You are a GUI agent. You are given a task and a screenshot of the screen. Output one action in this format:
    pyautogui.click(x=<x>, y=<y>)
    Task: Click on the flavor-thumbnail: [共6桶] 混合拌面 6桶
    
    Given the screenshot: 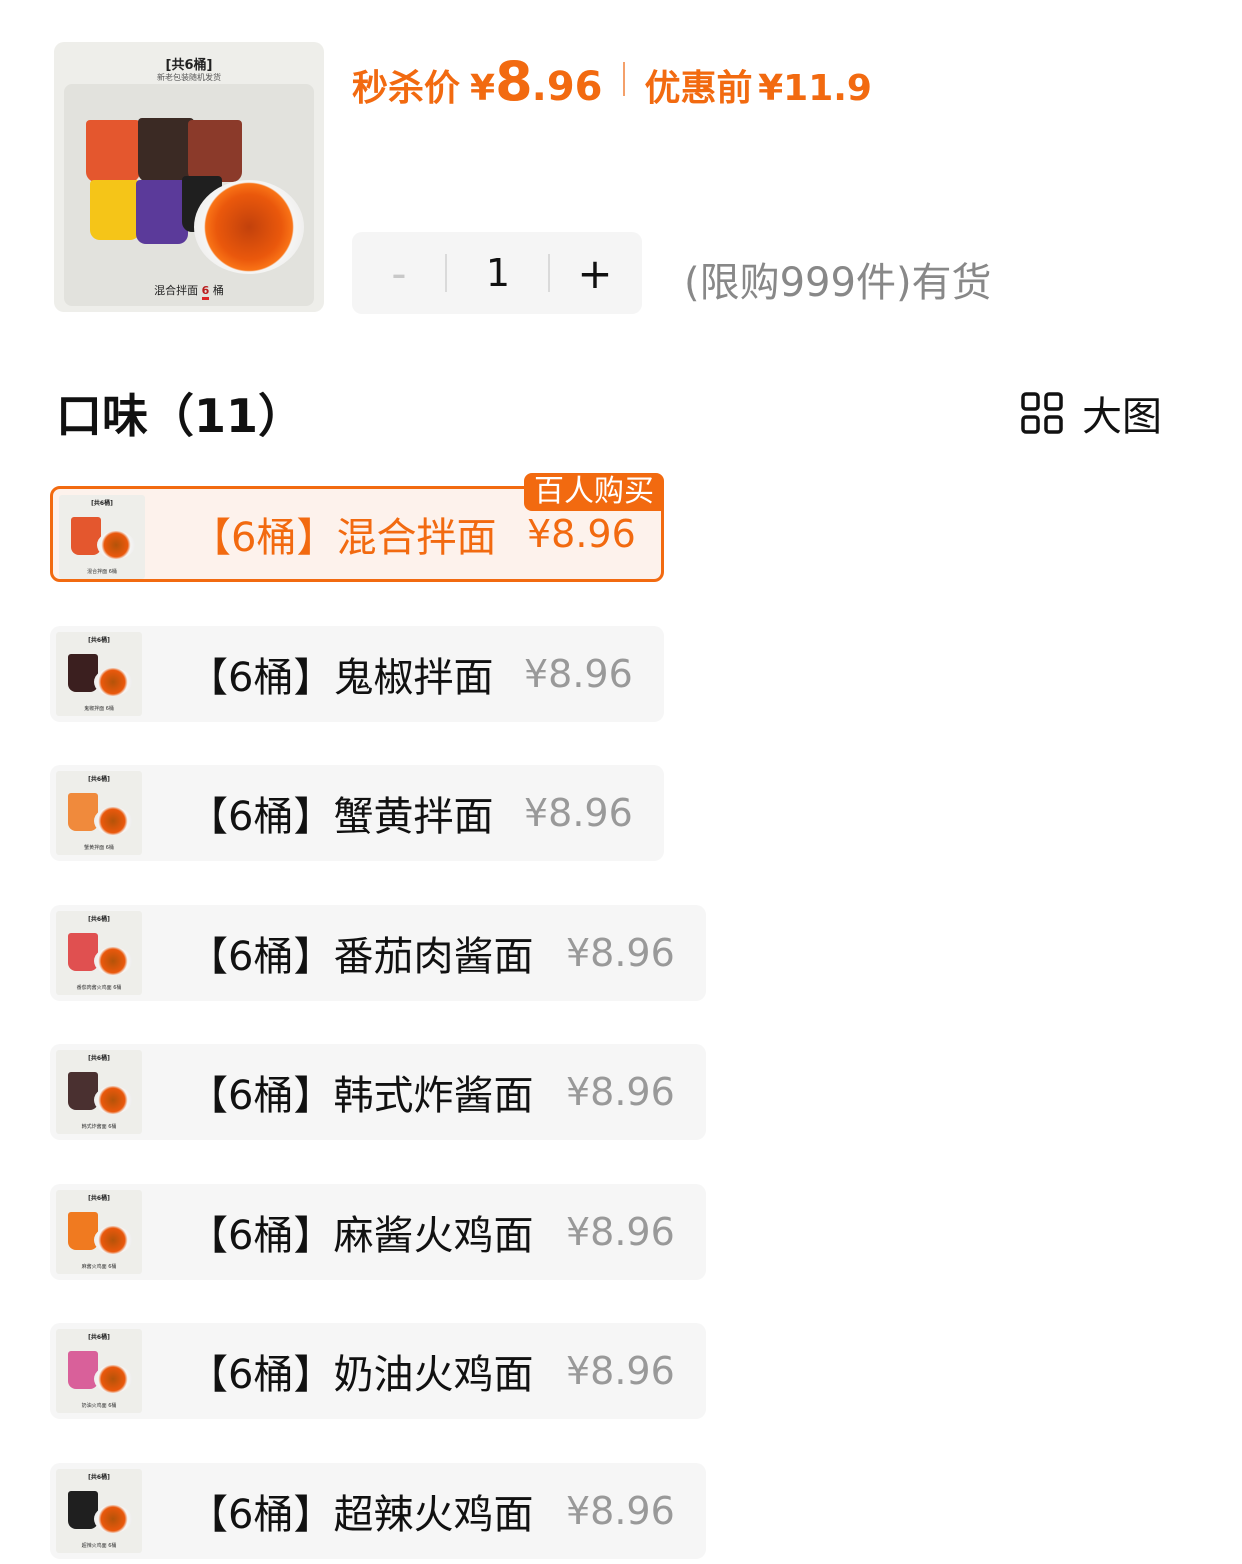 What is the action you would take?
    pyautogui.click(x=102, y=537)
    